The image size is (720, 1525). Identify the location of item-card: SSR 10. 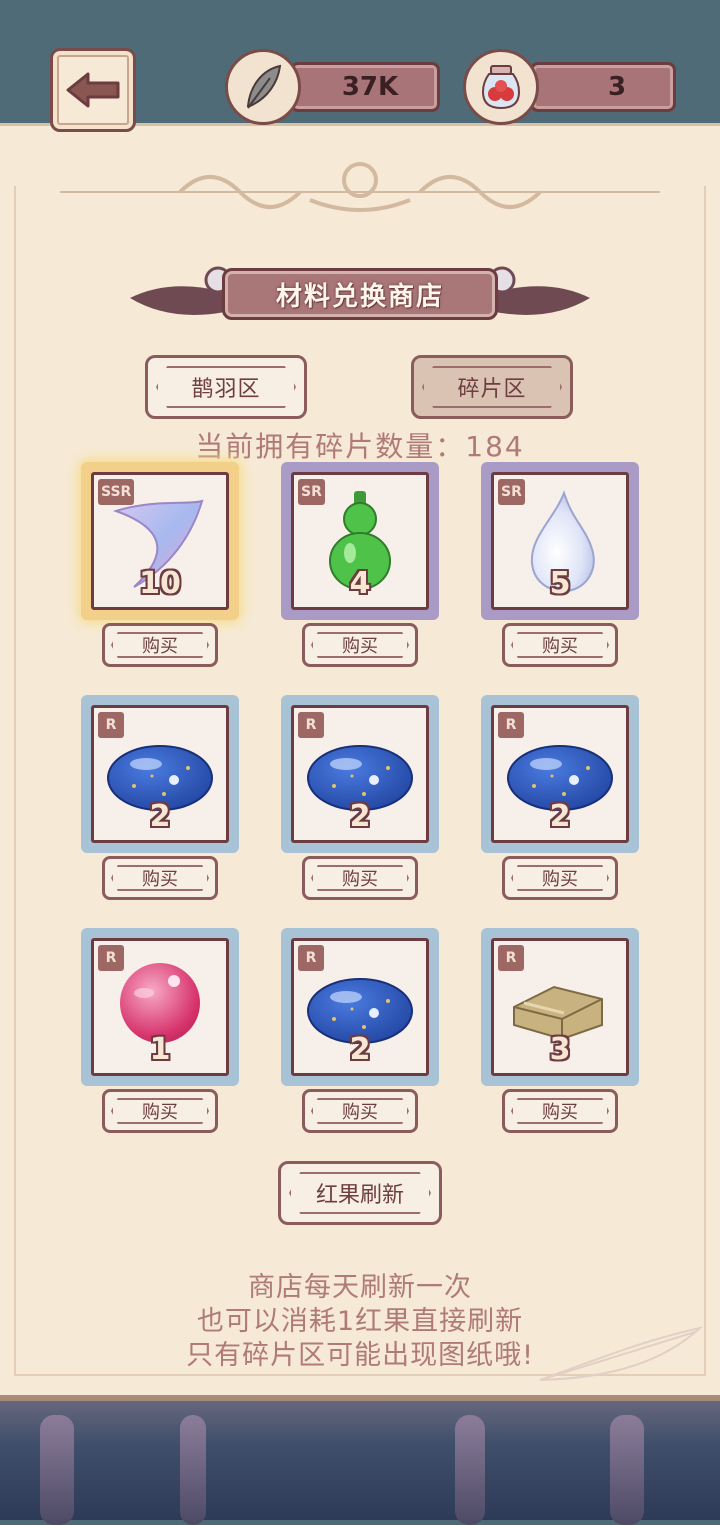
(160, 541).